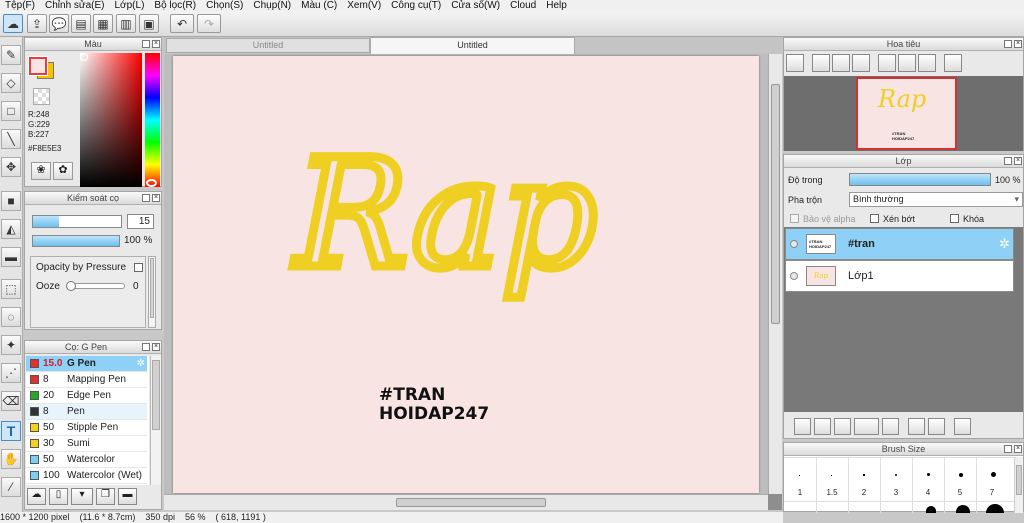 This screenshot has width=1024, height=523. I want to click on menu-edit: Chỉnh sửa(E), so click(75, 5).